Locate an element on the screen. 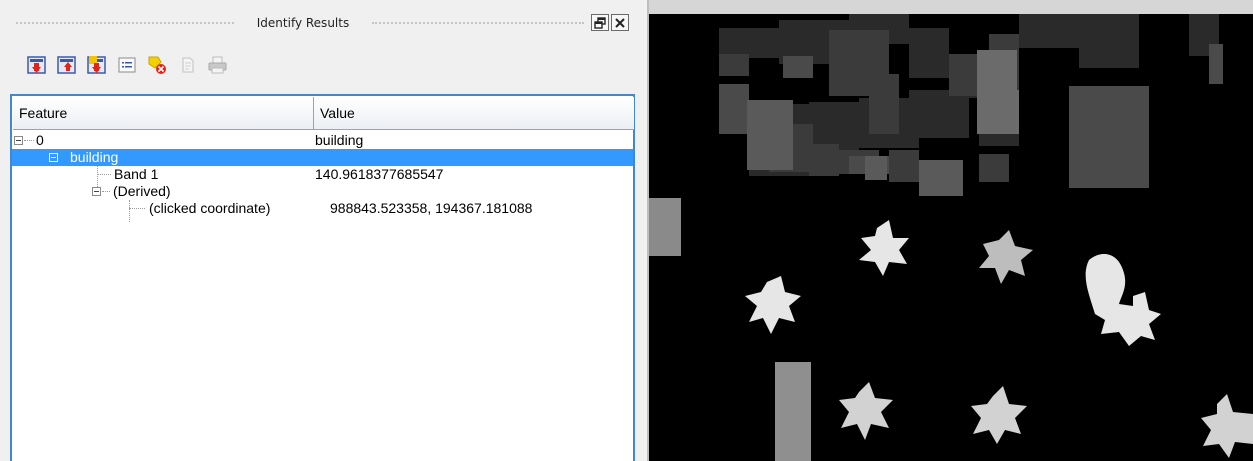 The height and width of the screenshot is (461, 1253). value-label: 988843.523358, 194367.181088 is located at coordinates (431, 208).